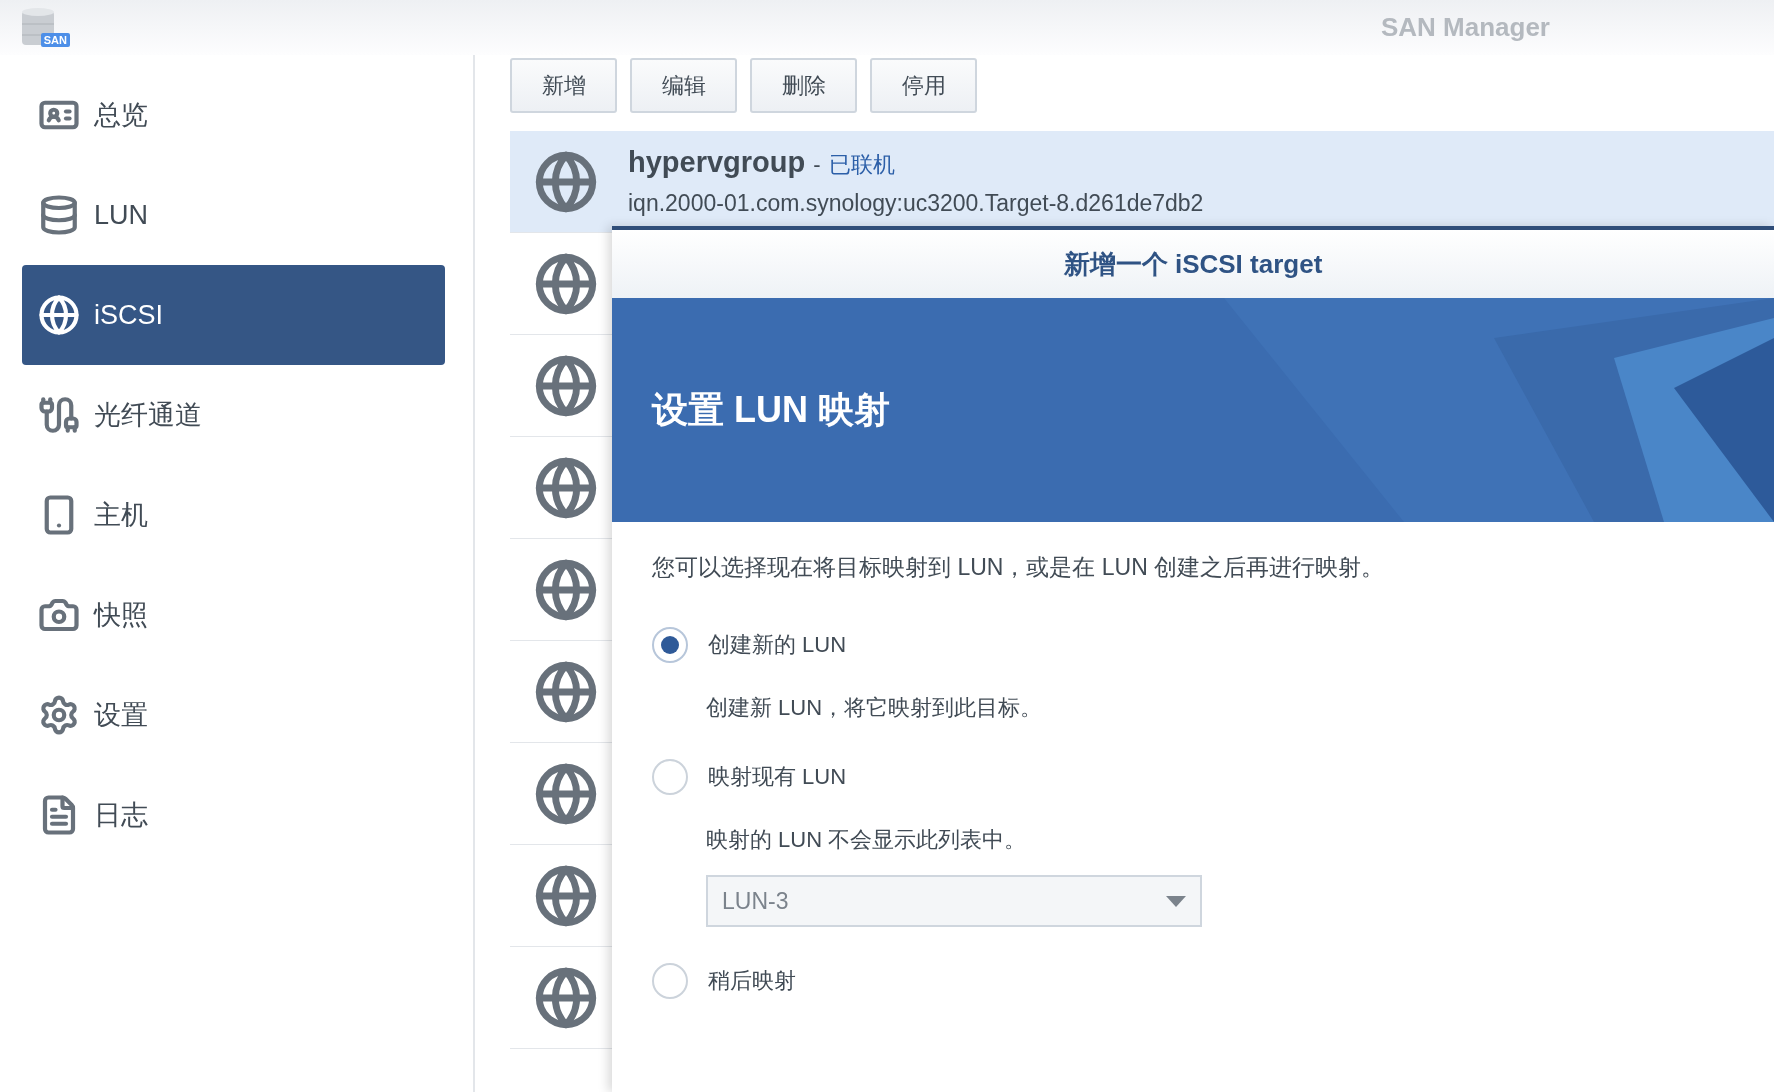  What do you see at coordinates (233, 215) in the screenshot?
I see `sidebar-item: LUN` at bounding box center [233, 215].